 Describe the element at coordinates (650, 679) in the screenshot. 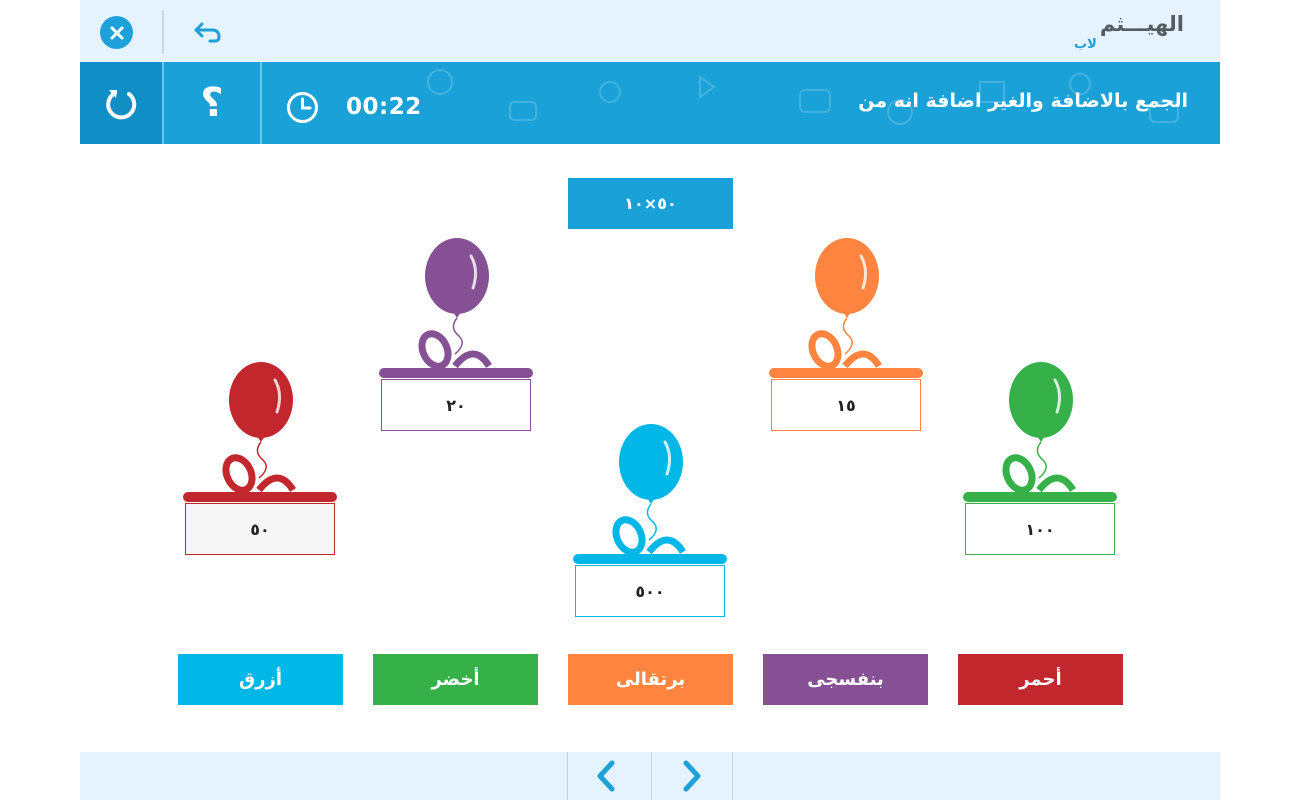

I see `color-button-orange: برتقالى` at that location.